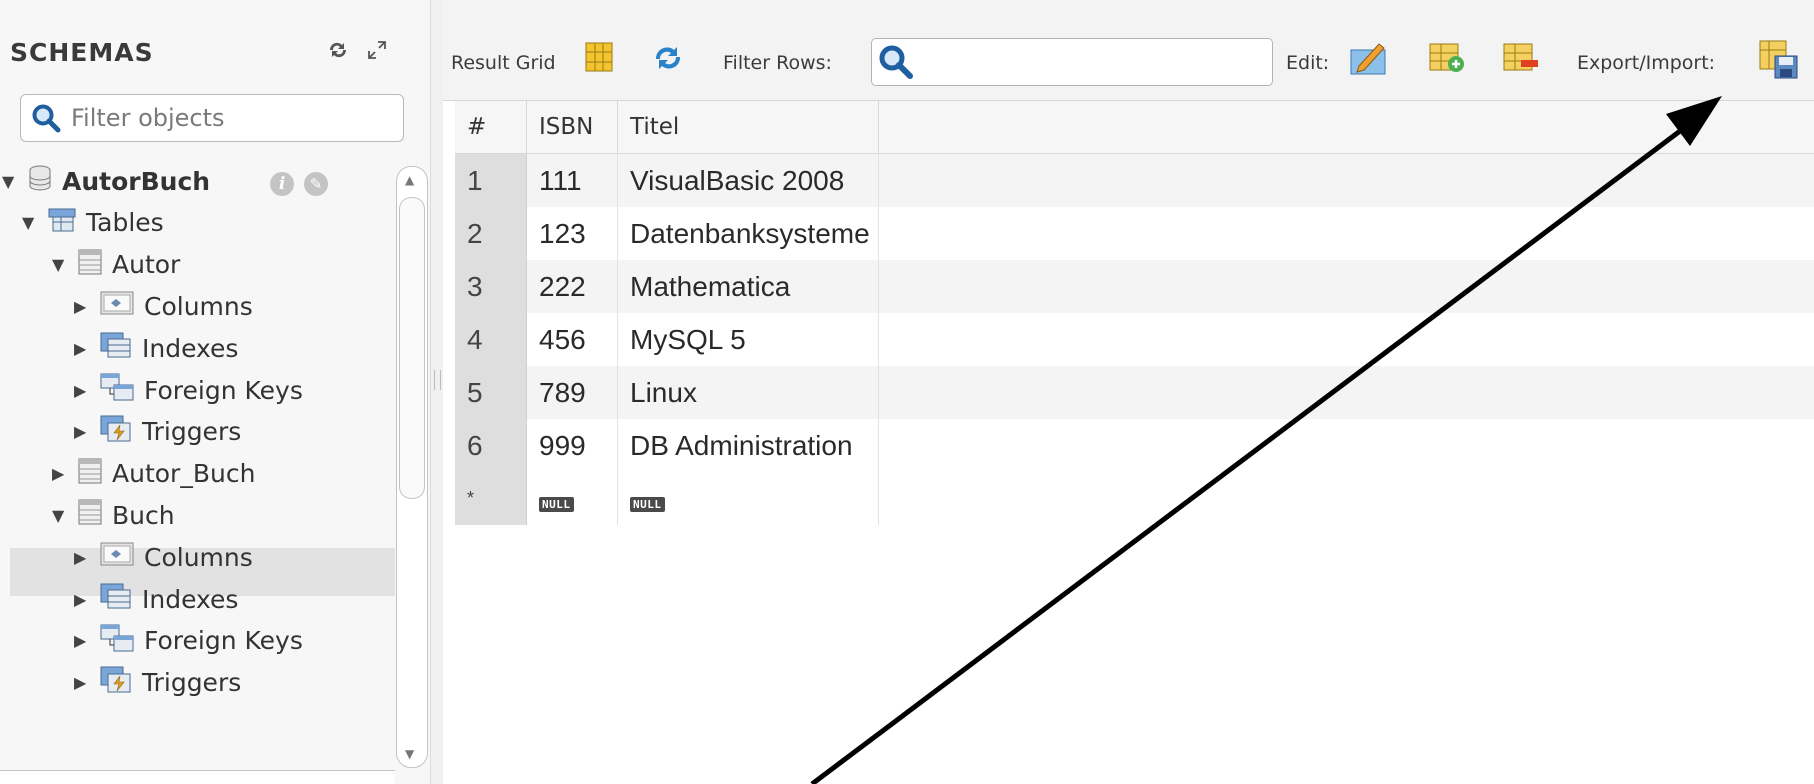 The image size is (1814, 784). What do you see at coordinates (197, 777) in the screenshot?
I see `tree-horizontal-scrollbar` at bounding box center [197, 777].